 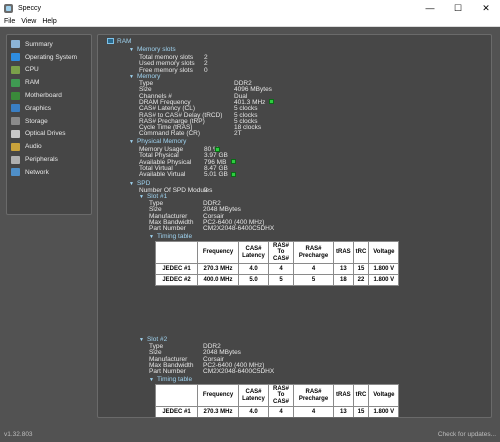 I want to click on optical-drive-icon, so click(x=15, y=133).